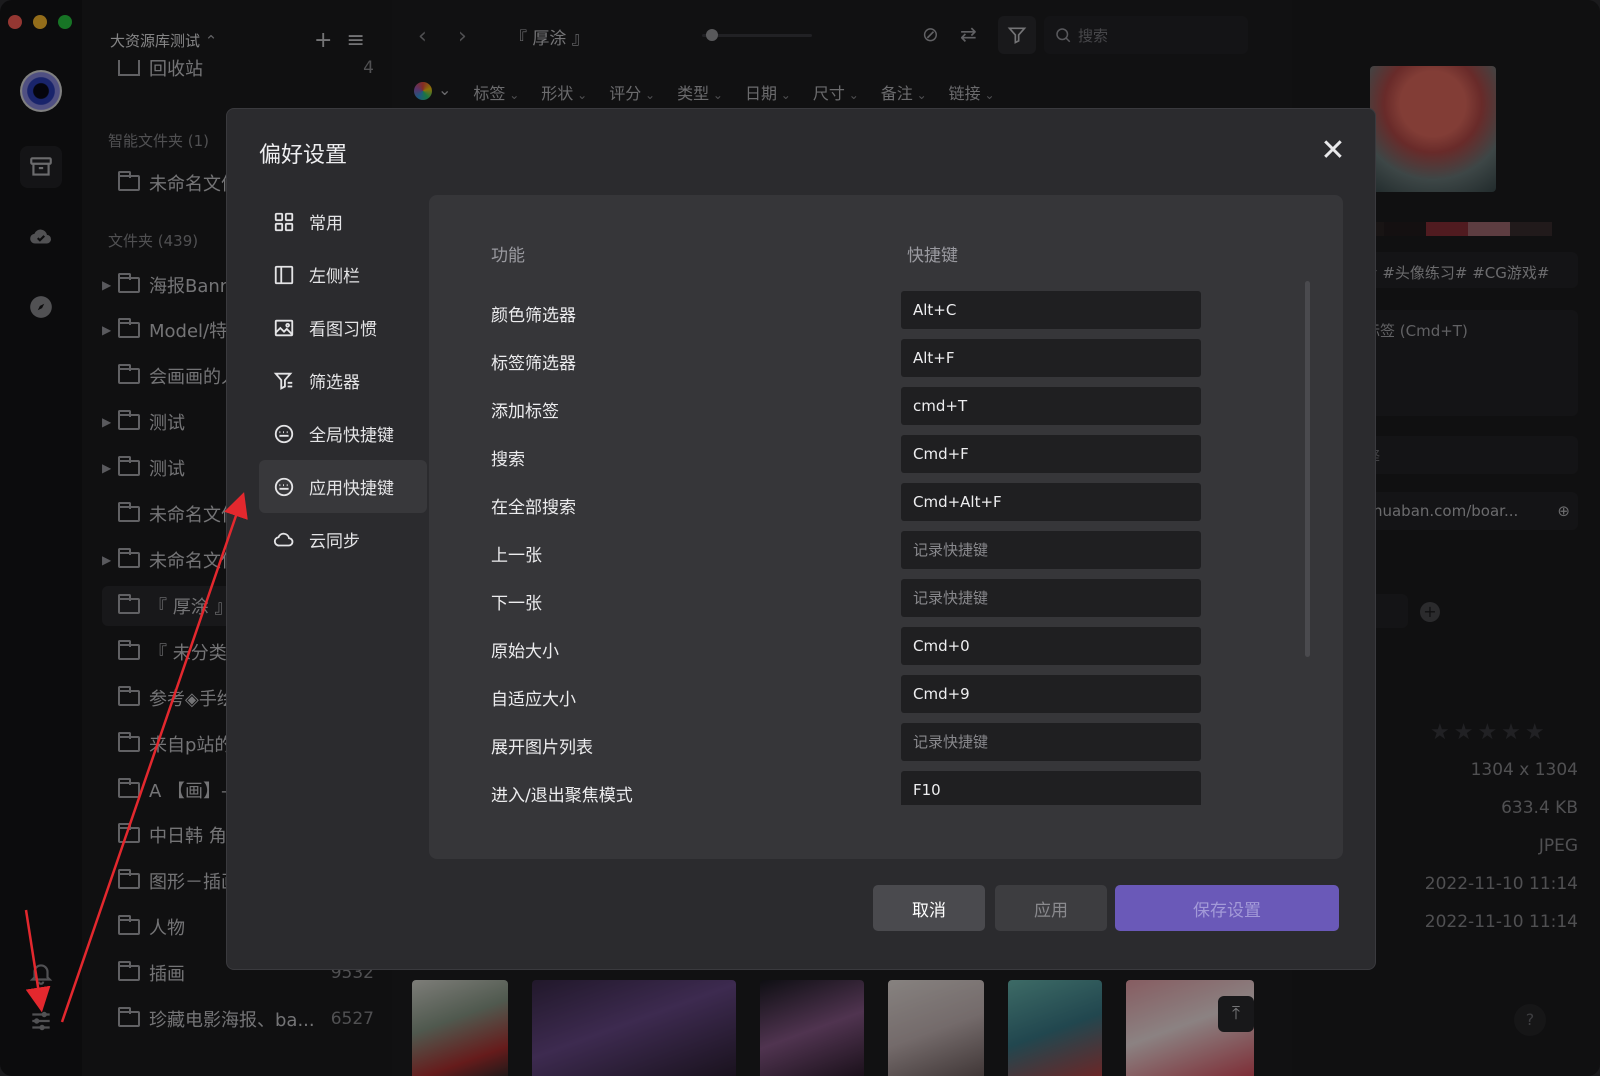 The height and width of the screenshot is (1076, 1600). Describe the element at coordinates (1051, 694) in the screenshot. I see `shortcut-key-field: Cmd+9` at that location.